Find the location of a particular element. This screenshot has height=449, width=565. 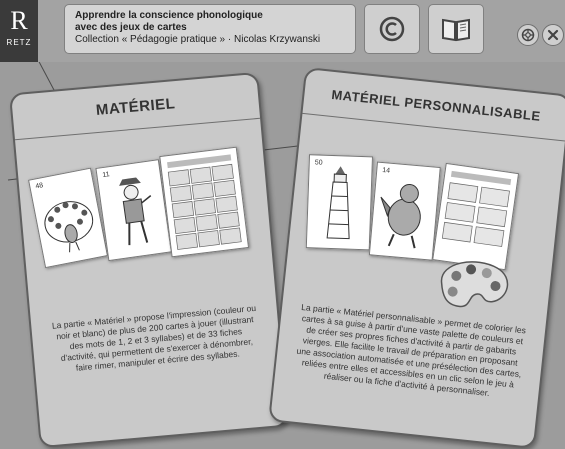

help-icon is located at coordinates (528, 35).